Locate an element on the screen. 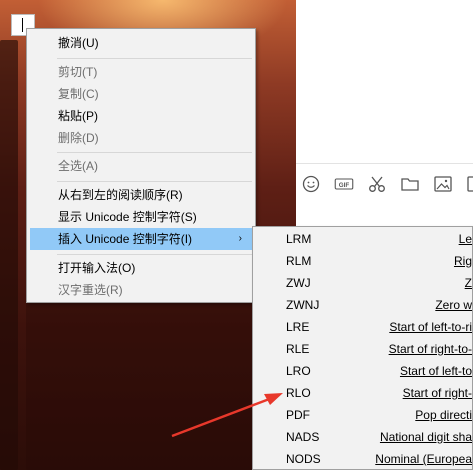 This screenshot has height=470, width=473. menu-item-label: 打开输入法(O) is located at coordinates (97, 268).